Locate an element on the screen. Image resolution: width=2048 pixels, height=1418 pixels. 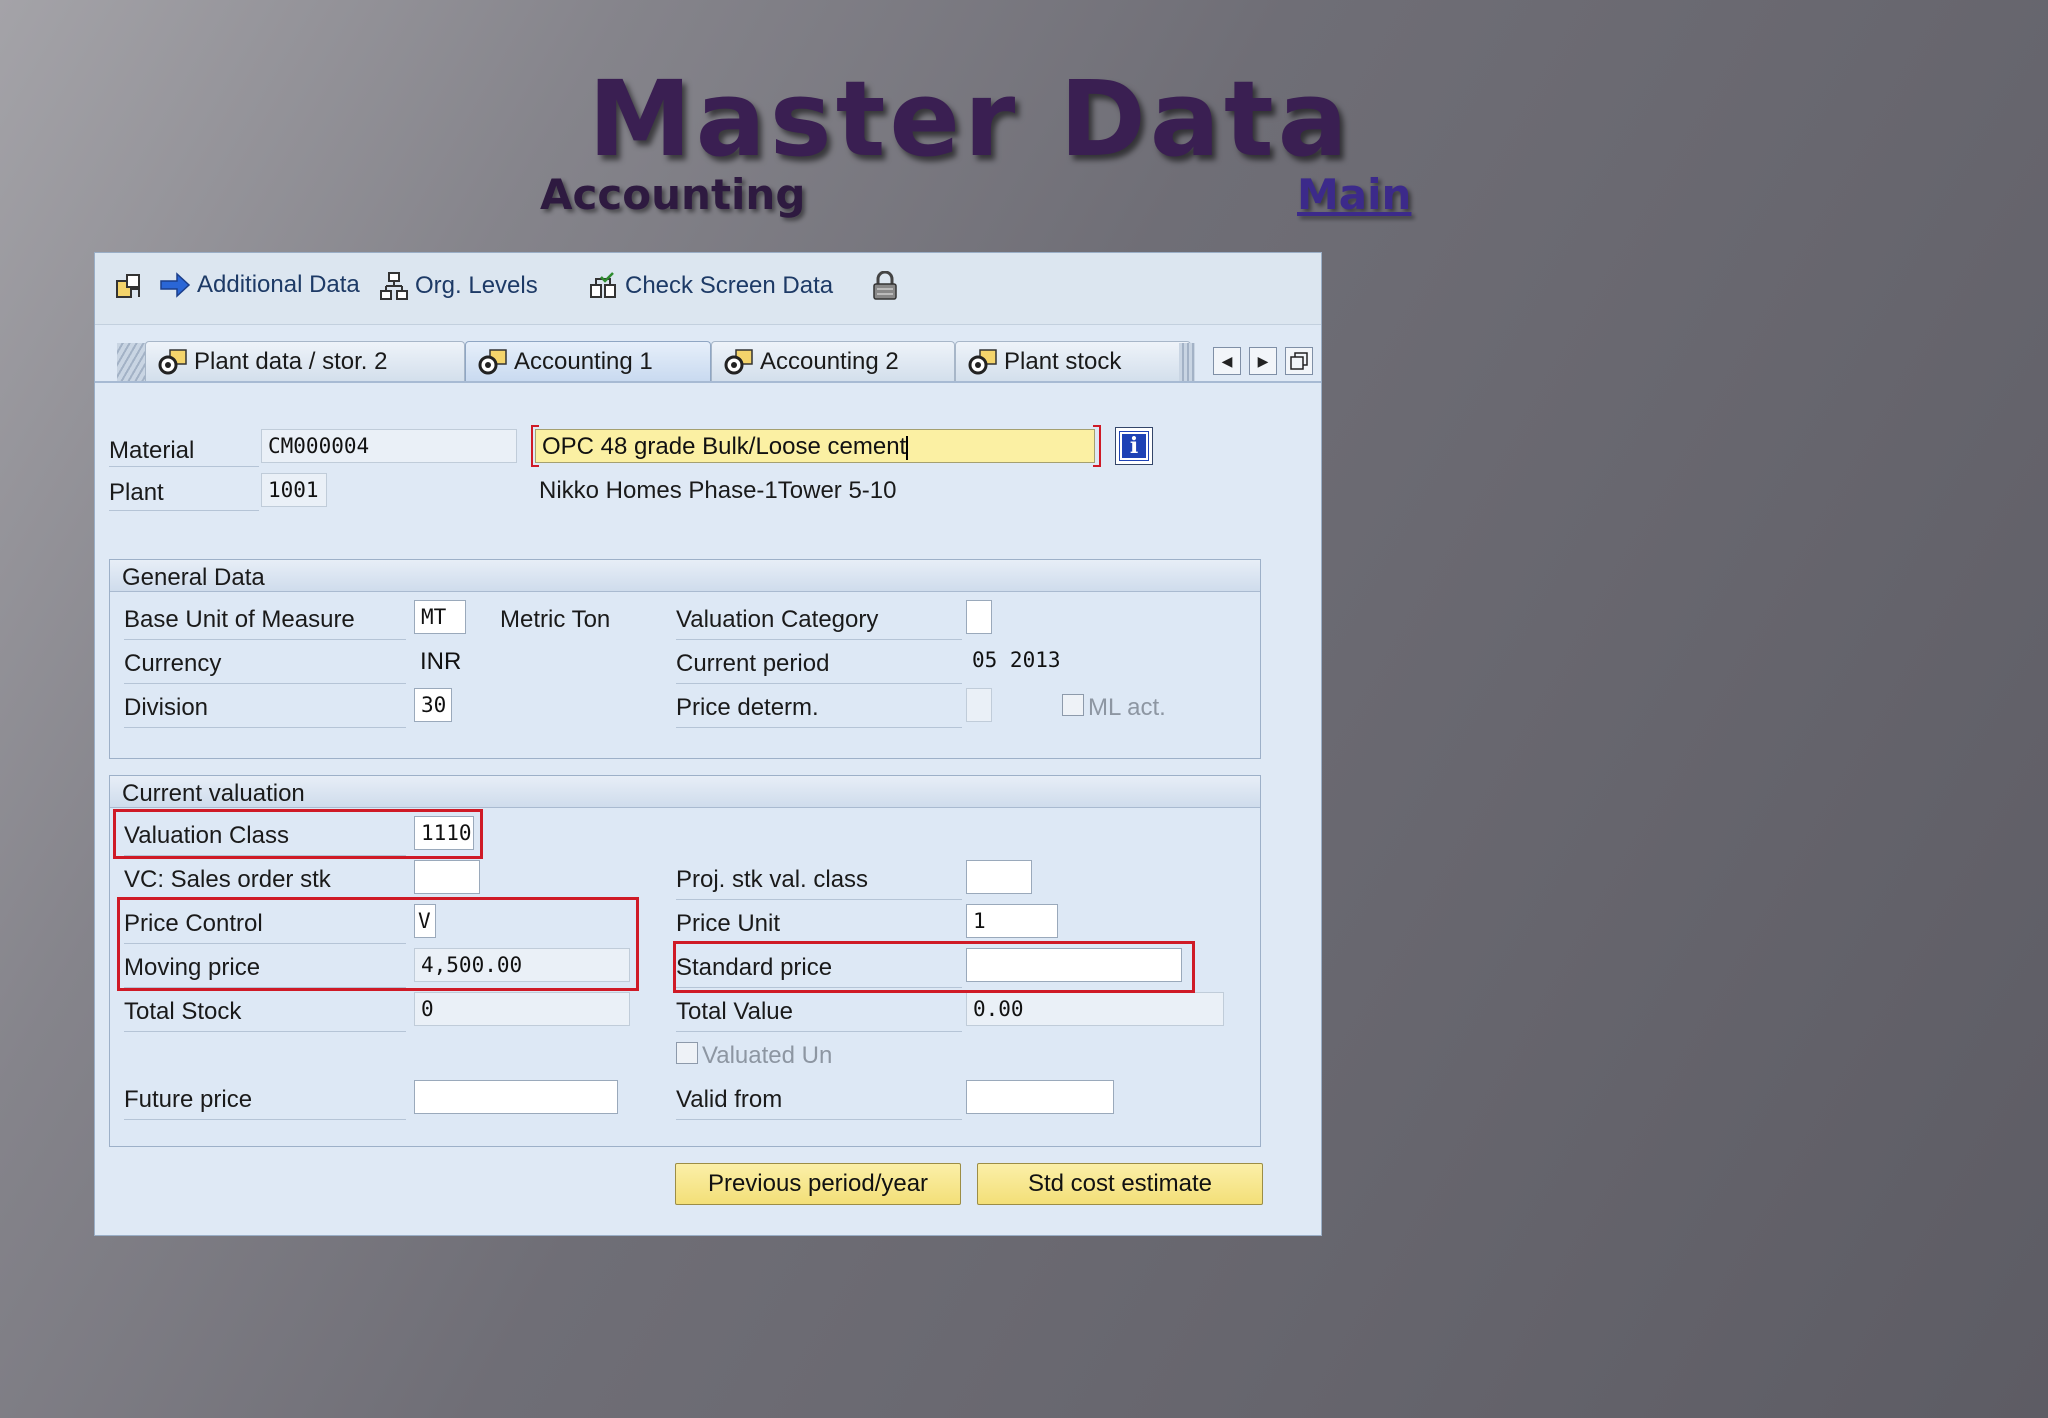
base-uom-field: MT is located at coordinates (440, 617).